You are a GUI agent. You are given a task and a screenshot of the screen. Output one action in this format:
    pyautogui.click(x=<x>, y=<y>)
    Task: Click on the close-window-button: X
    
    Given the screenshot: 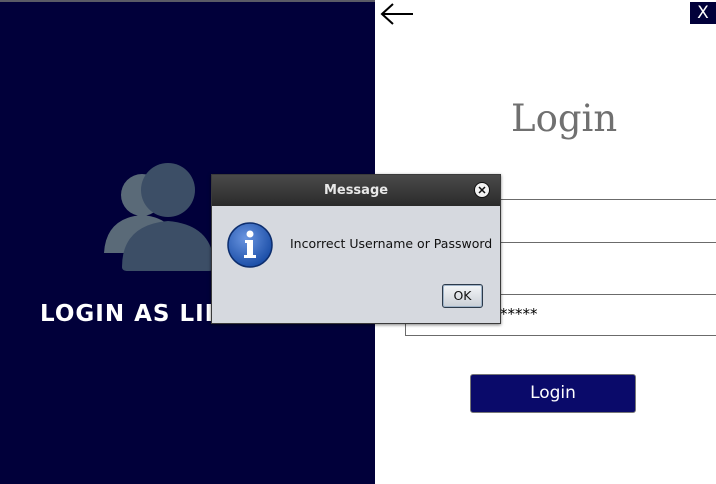 What is the action you would take?
    pyautogui.click(x=703, y=13)
    